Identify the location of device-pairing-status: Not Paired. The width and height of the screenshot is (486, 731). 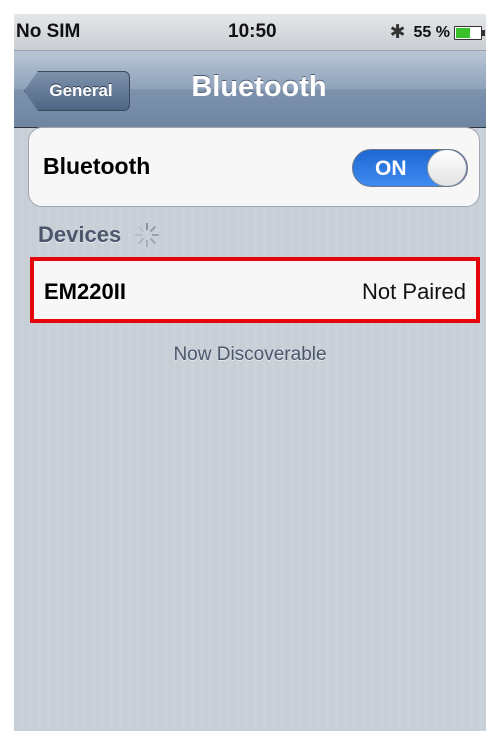
(414, 291).